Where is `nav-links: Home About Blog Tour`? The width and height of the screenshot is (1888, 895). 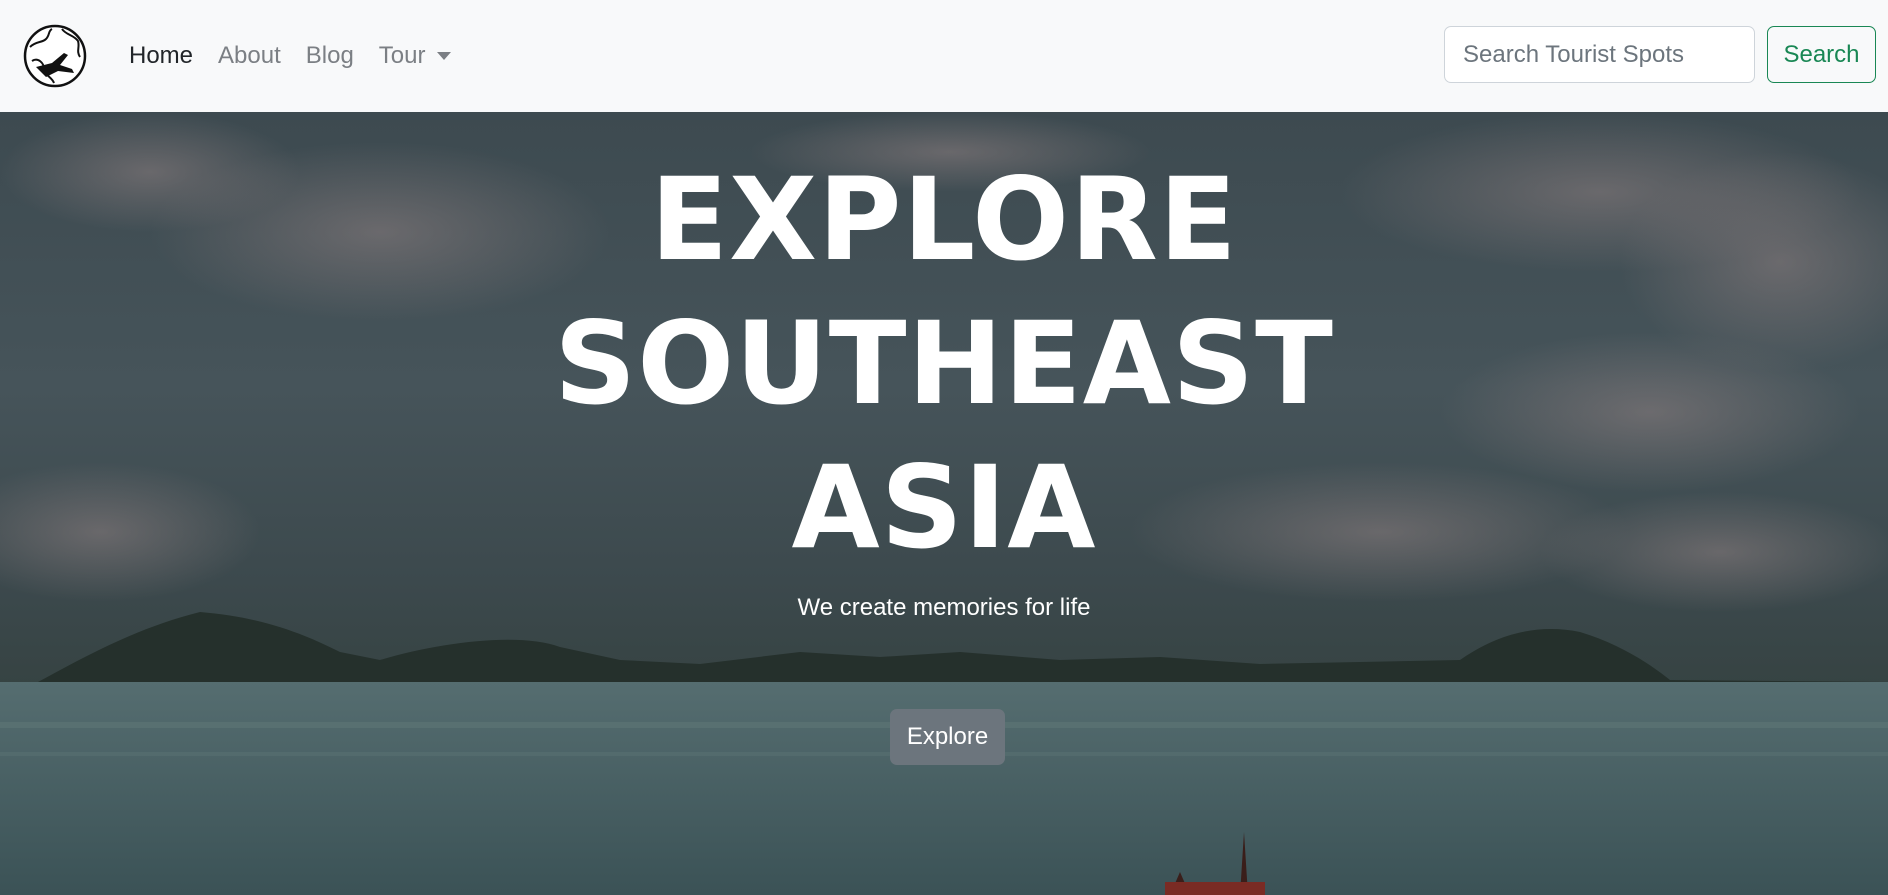 nav-links: Home About Blog Tour is located at coordinates (302, 56).